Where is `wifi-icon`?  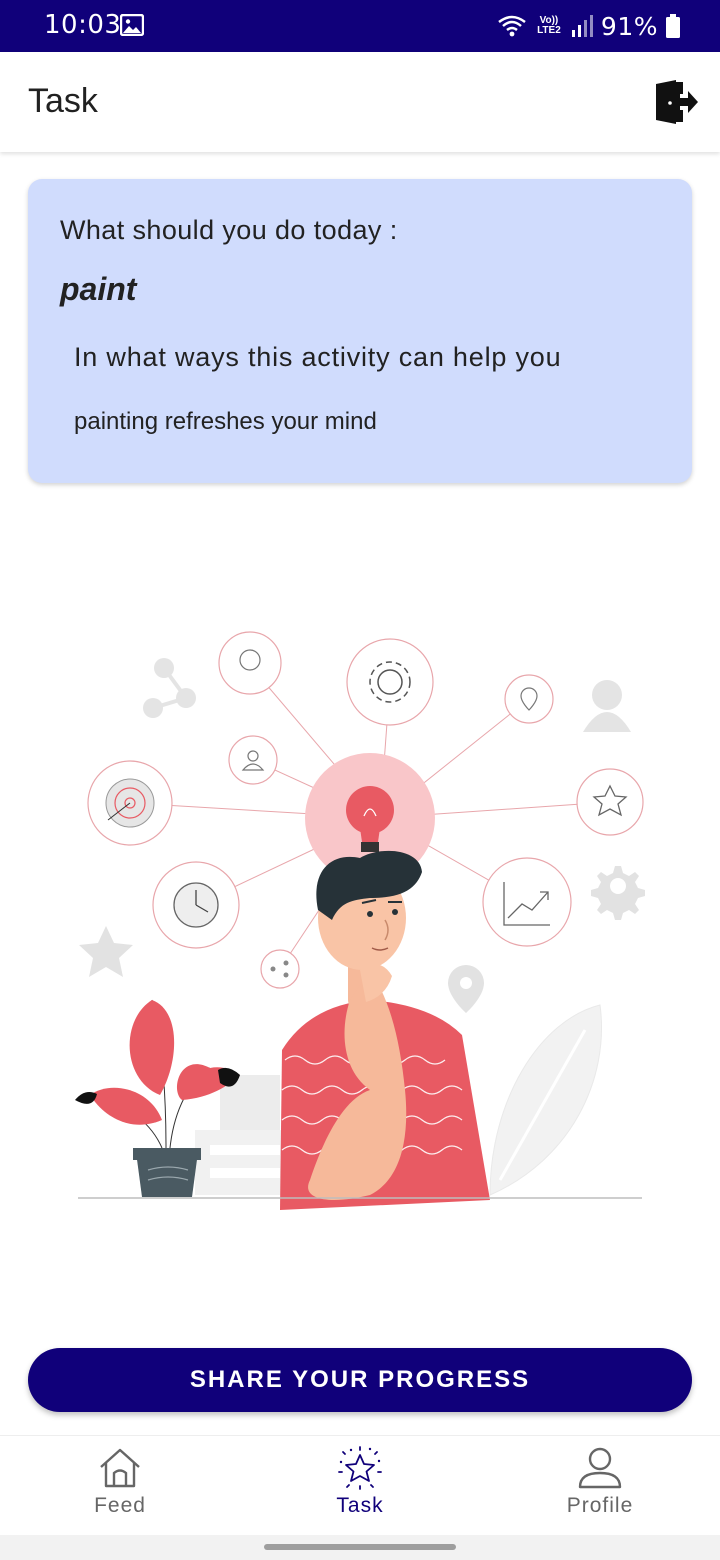
wifi-icon is located at coordinates (512, 26).